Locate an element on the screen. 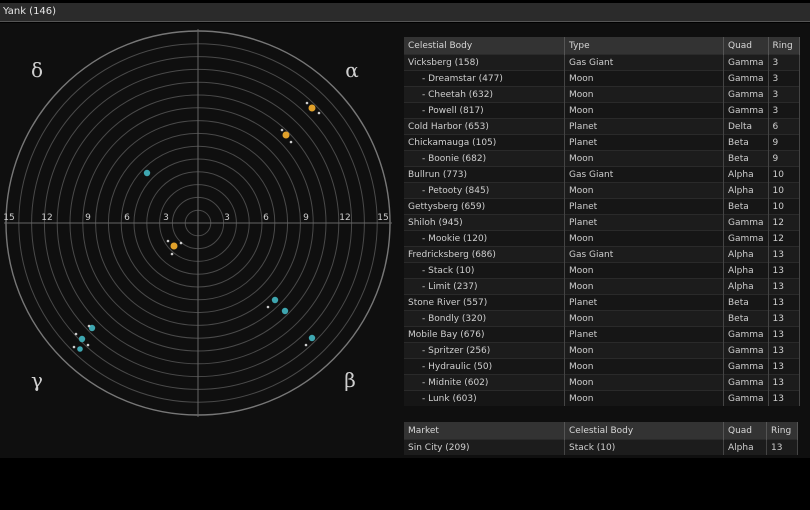 Image resolution: width=810 pixels, height=510 pixels. celestial-body-row: - Limit (237) Moon Alpha 13 is located at coordinates (602, 286).